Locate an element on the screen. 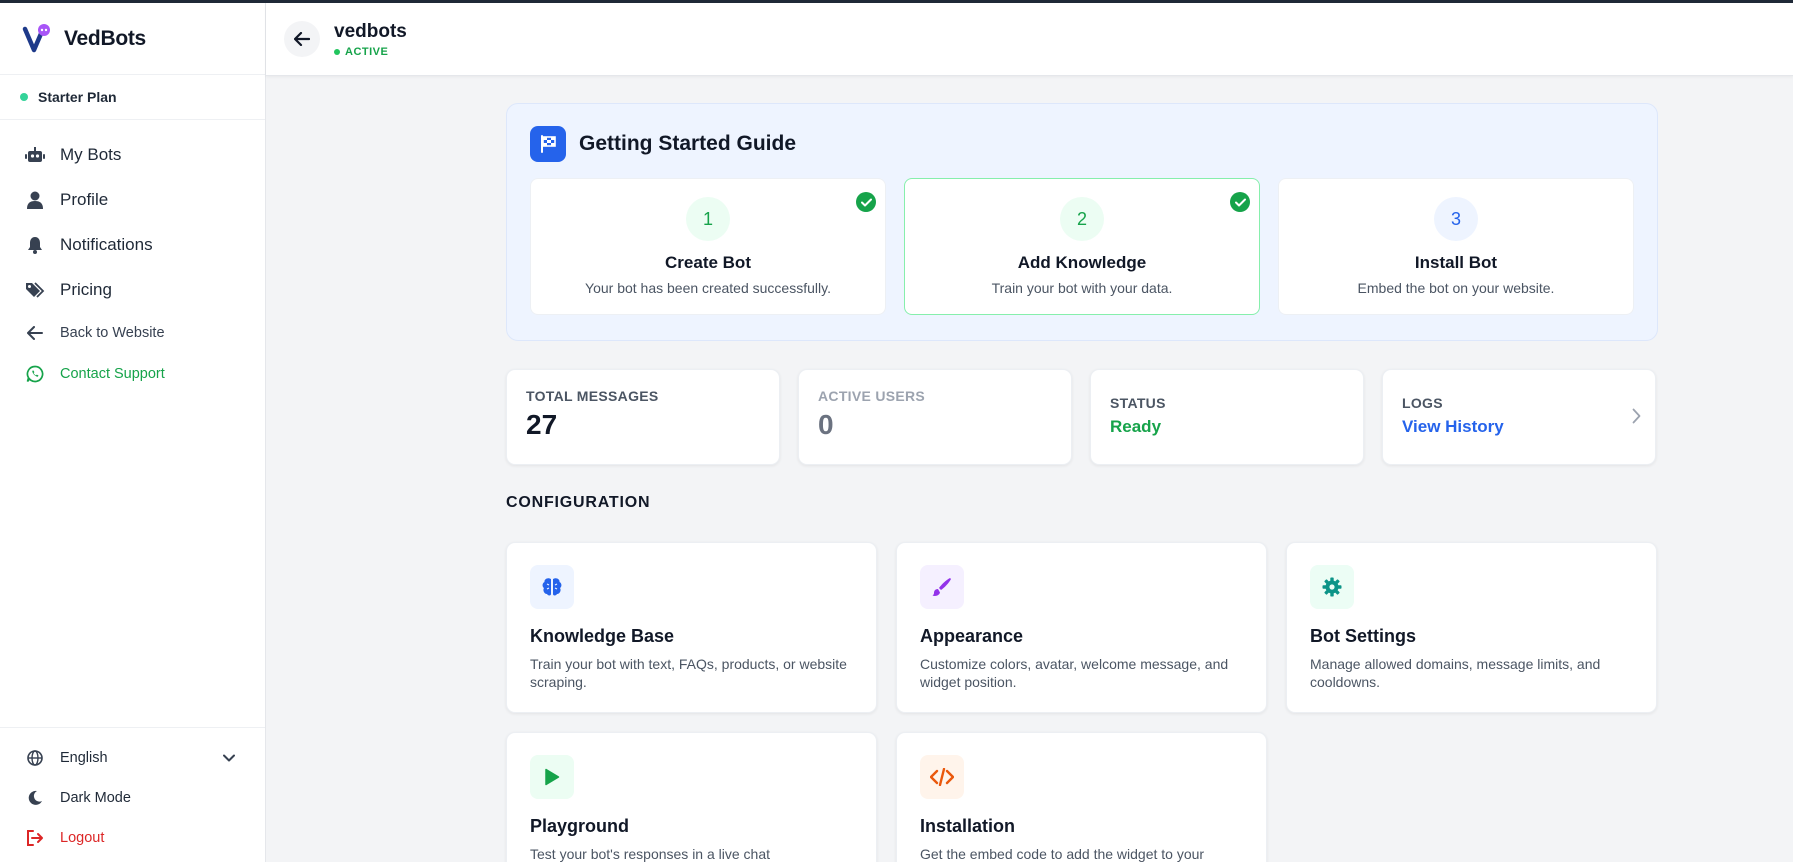 This screenshot has width=1793, height=862. status-text: ACTIVE is located at coordinates (367, 51).